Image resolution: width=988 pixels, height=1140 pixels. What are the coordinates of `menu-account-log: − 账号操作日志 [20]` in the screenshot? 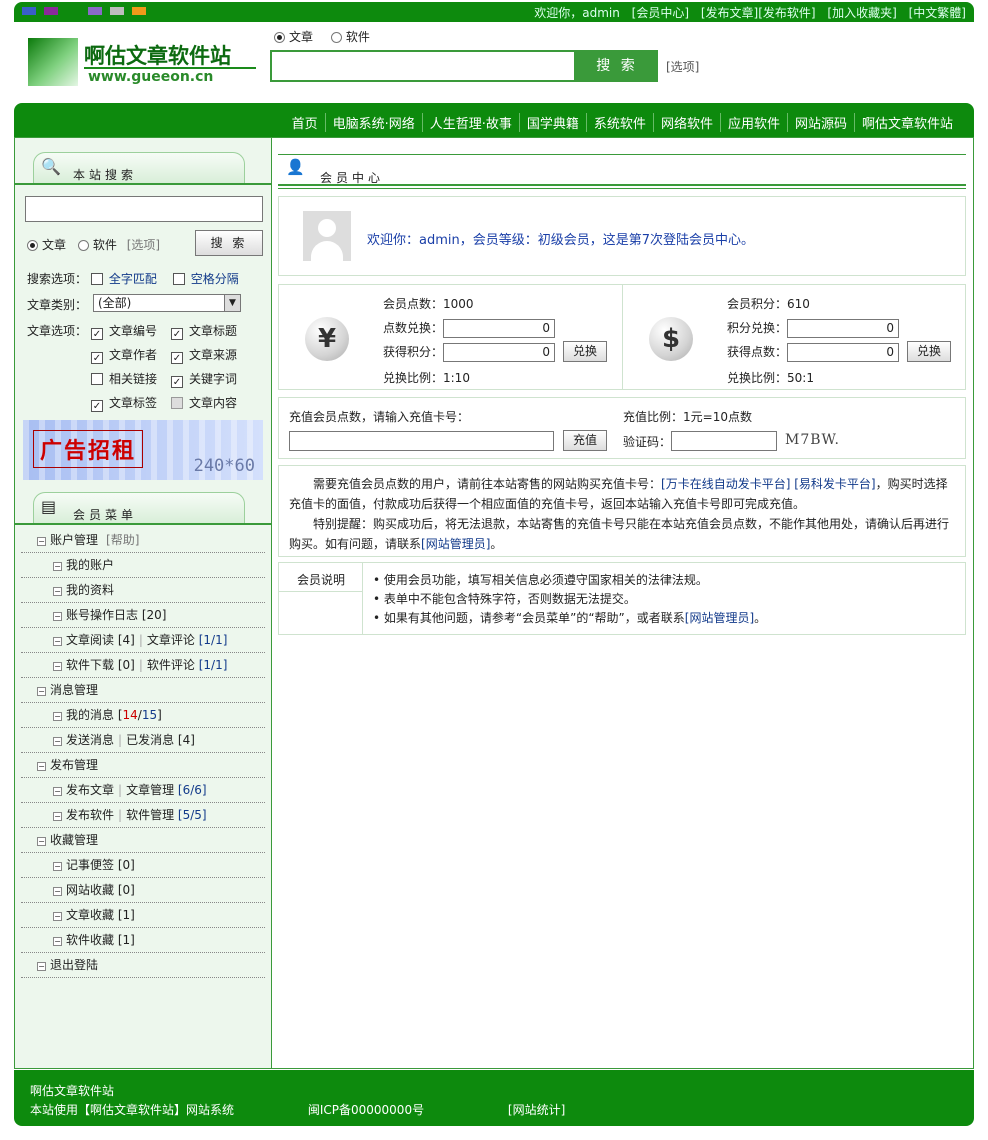 It's located at (143, 615).